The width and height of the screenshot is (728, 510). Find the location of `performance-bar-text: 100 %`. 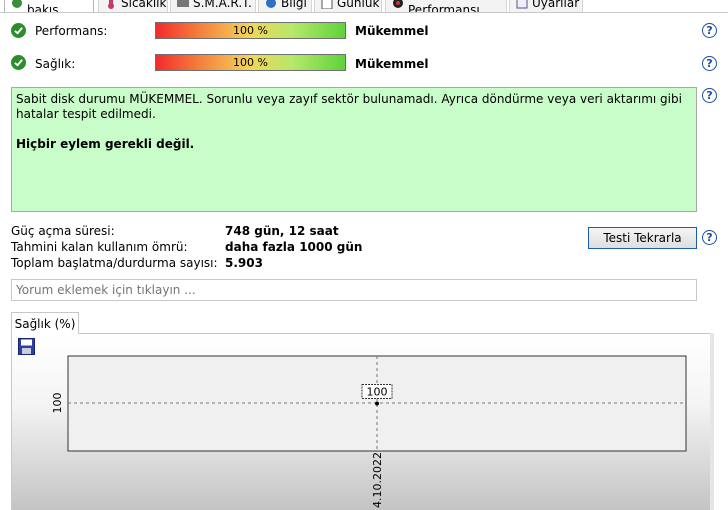

performance-bar-text: 100 % is located at coordinates (250, 30).